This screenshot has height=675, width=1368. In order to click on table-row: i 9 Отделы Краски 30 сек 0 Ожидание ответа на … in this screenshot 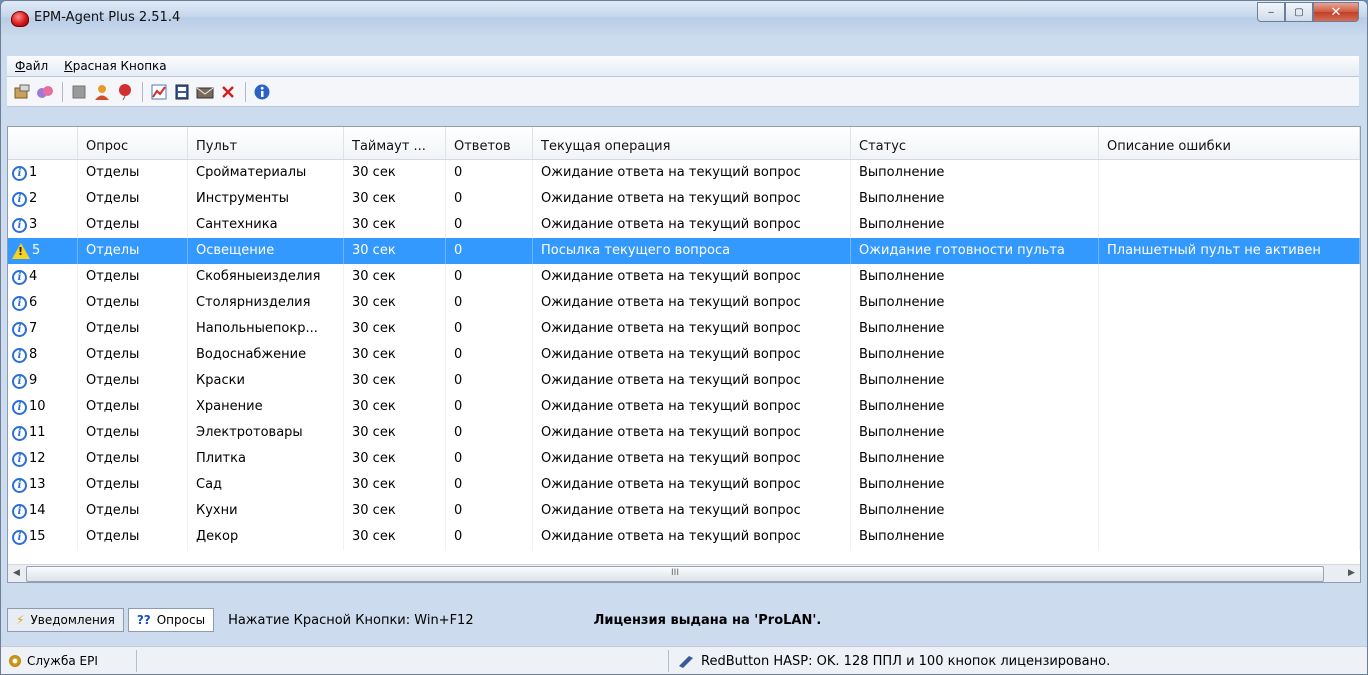, I will do `click(684, 381)`.